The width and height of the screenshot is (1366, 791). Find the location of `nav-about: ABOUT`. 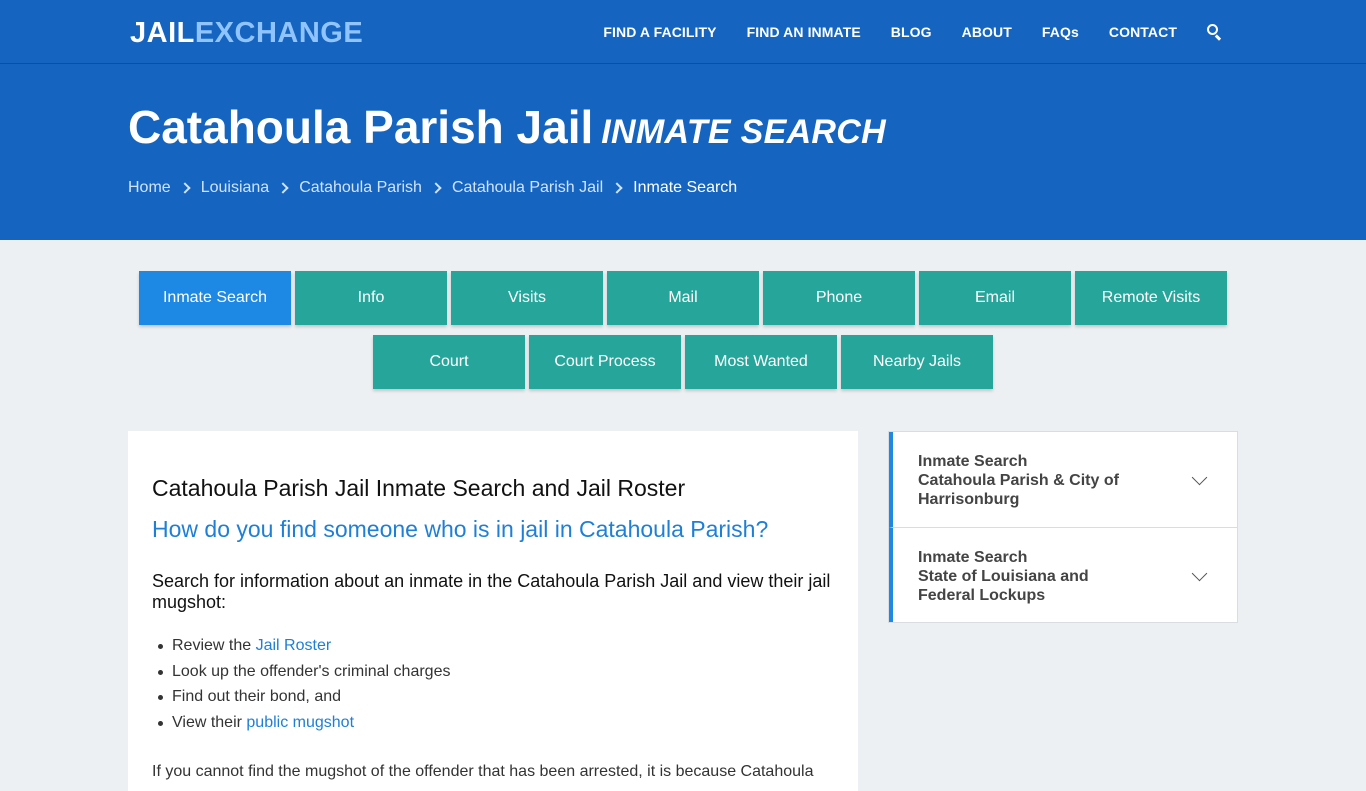

nav-about: ABOUT is located at coordinates (987, 32).